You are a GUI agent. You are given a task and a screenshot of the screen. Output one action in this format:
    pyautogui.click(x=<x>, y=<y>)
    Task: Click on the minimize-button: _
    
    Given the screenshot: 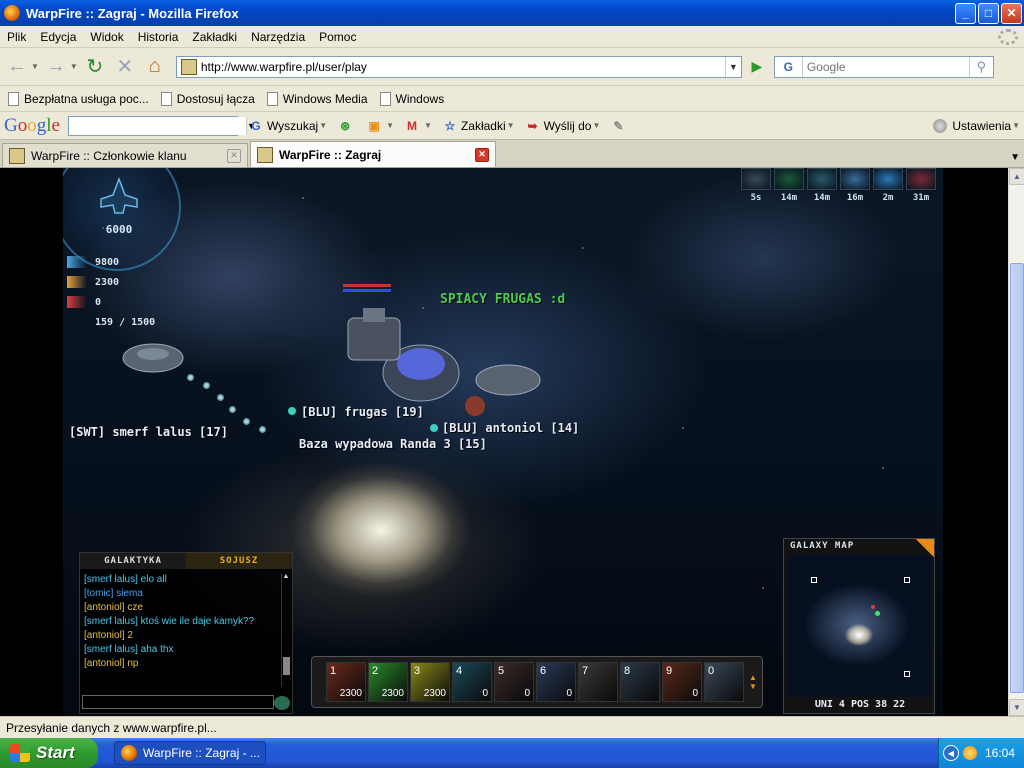 What is the action you would take?
    pyautogui.click(x=965, y=13)
    